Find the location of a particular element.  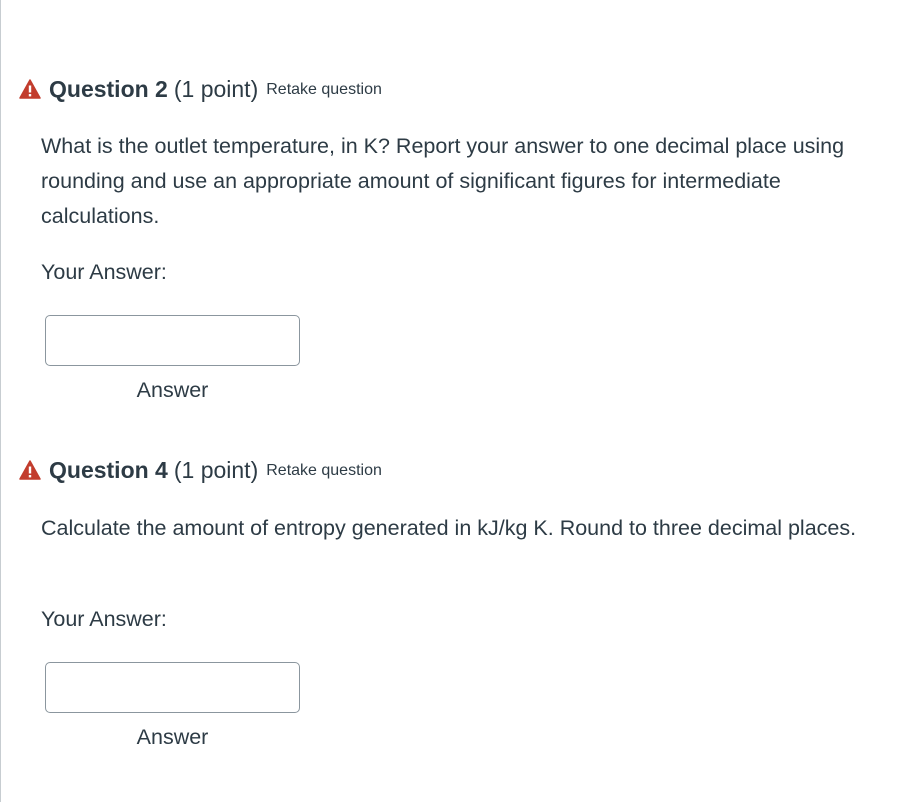

answer-caption: Answer is located at coordinates (172, 737).